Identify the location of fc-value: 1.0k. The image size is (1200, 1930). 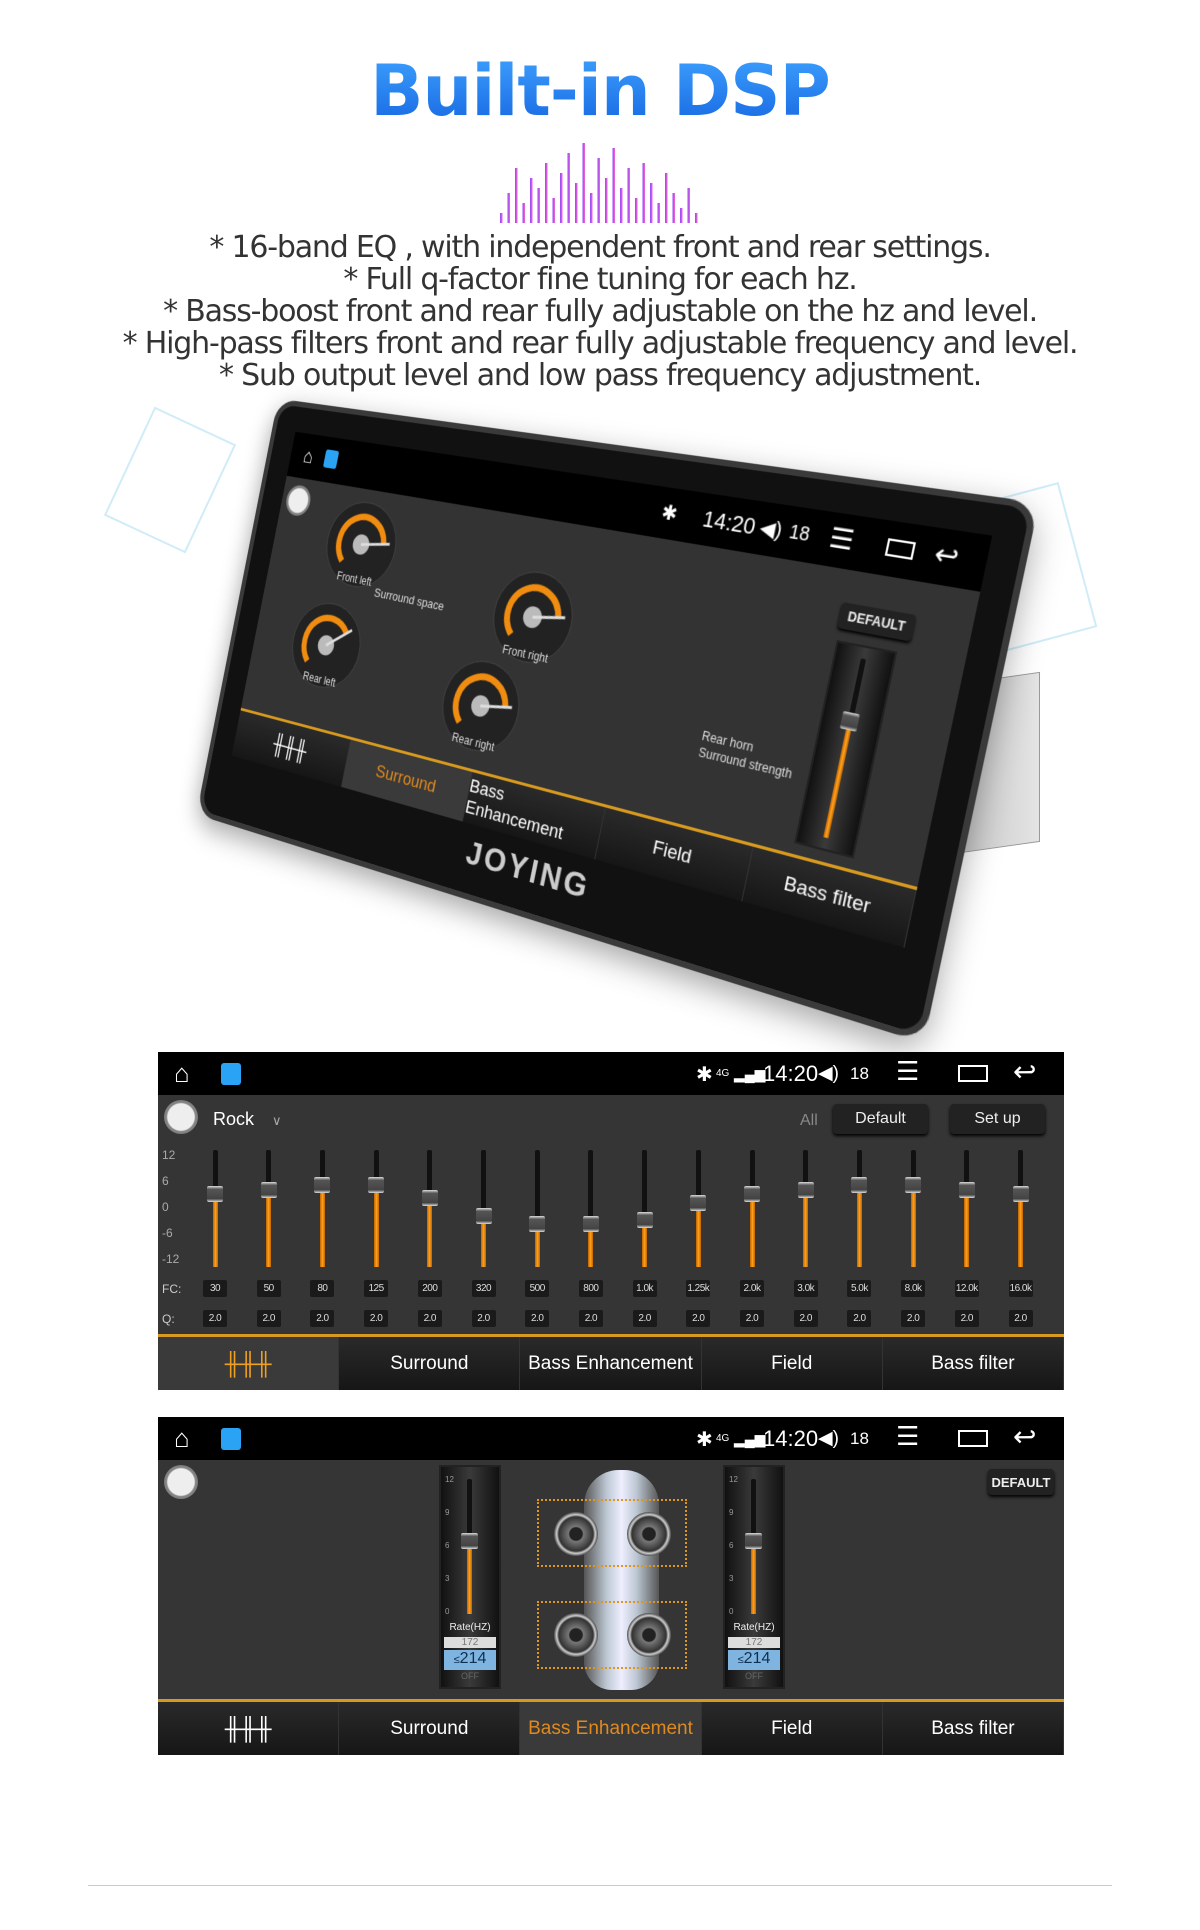
(644, 1288).